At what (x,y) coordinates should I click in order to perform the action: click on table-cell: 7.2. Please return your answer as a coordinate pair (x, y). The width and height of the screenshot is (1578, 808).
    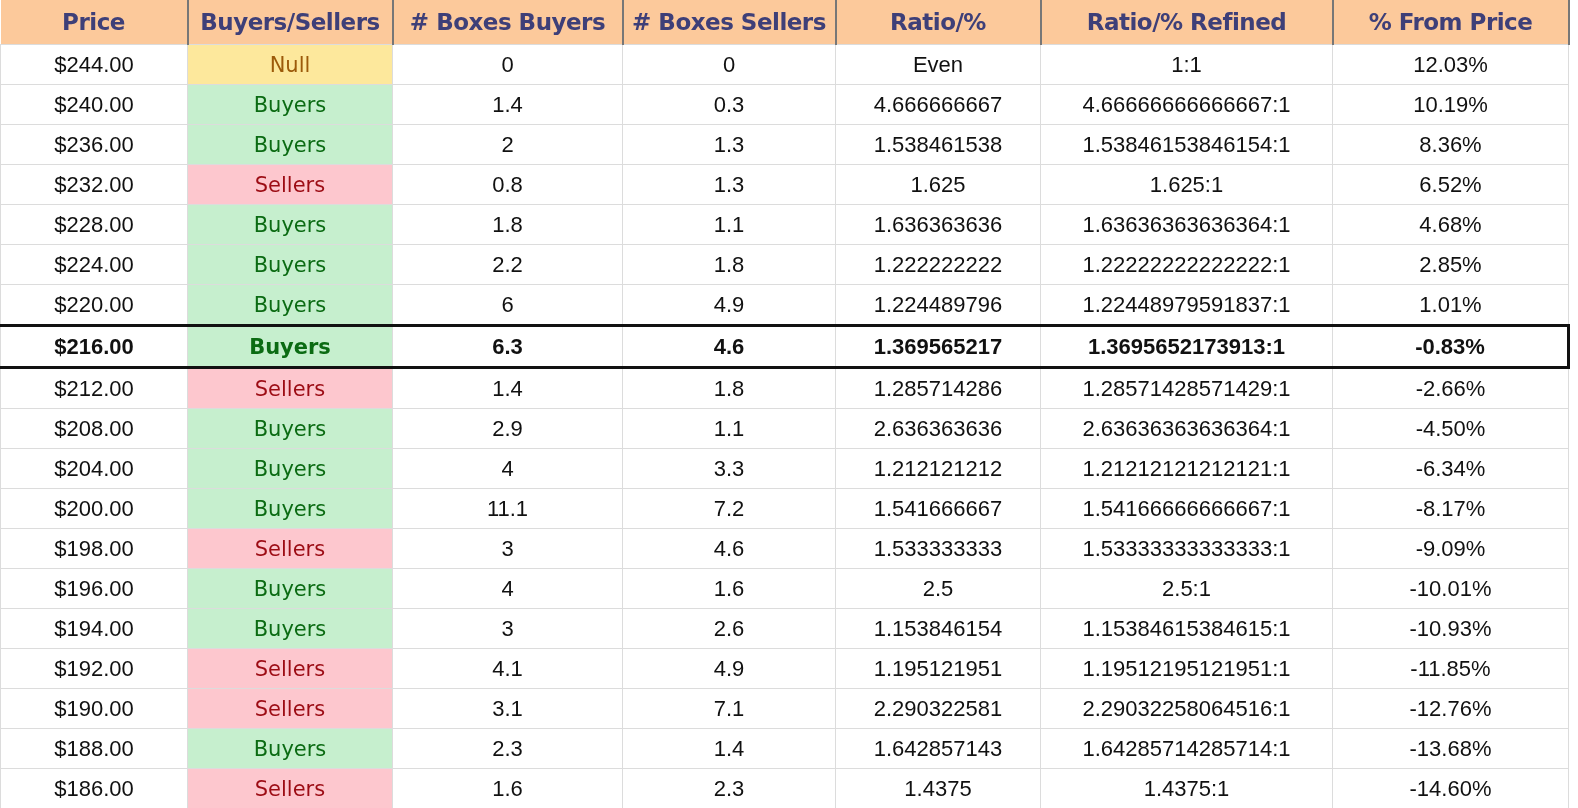
    Looking at the image, I should click on (729, 508).